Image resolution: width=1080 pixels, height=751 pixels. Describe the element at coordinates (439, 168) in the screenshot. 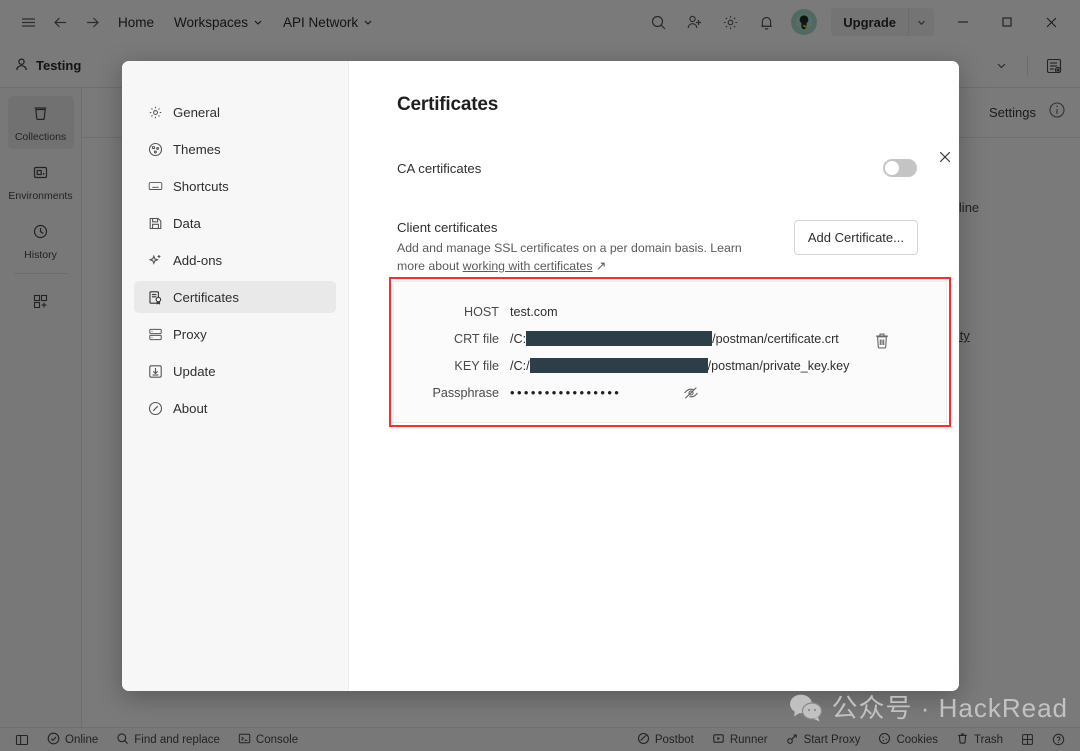

I see `ca-certificates-label: CA certificates` at that location.